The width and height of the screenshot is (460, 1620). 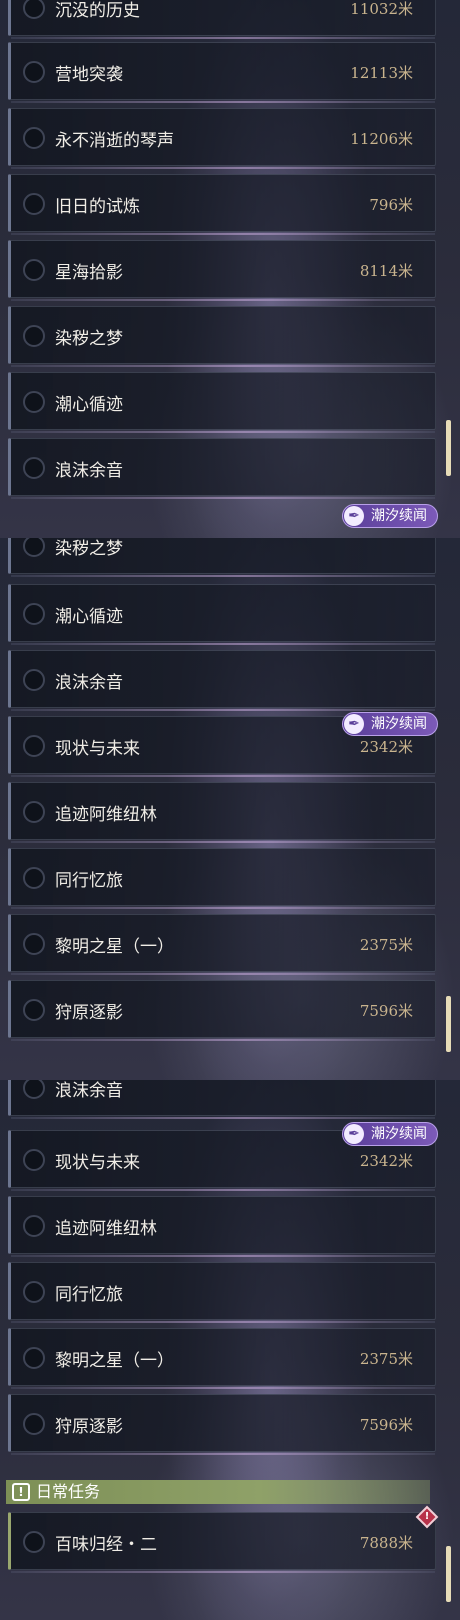 I want to click on quest-row: 旧日的试炼 796米, so click(x=222, y=204).